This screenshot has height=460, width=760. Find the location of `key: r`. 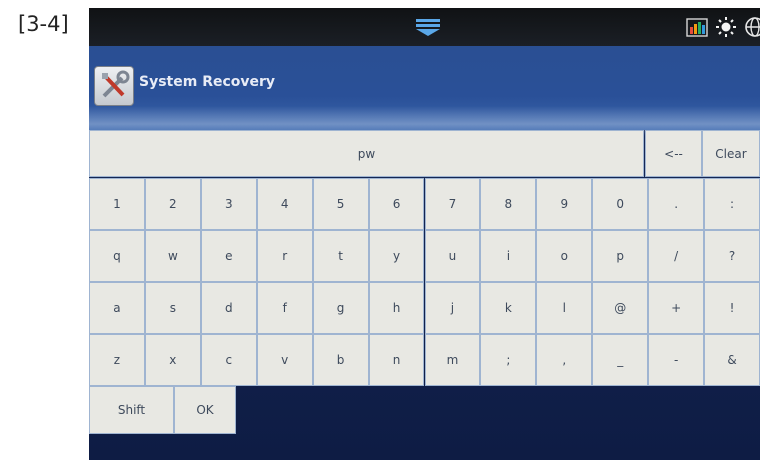

key: r is located at coordinates (284, 256).